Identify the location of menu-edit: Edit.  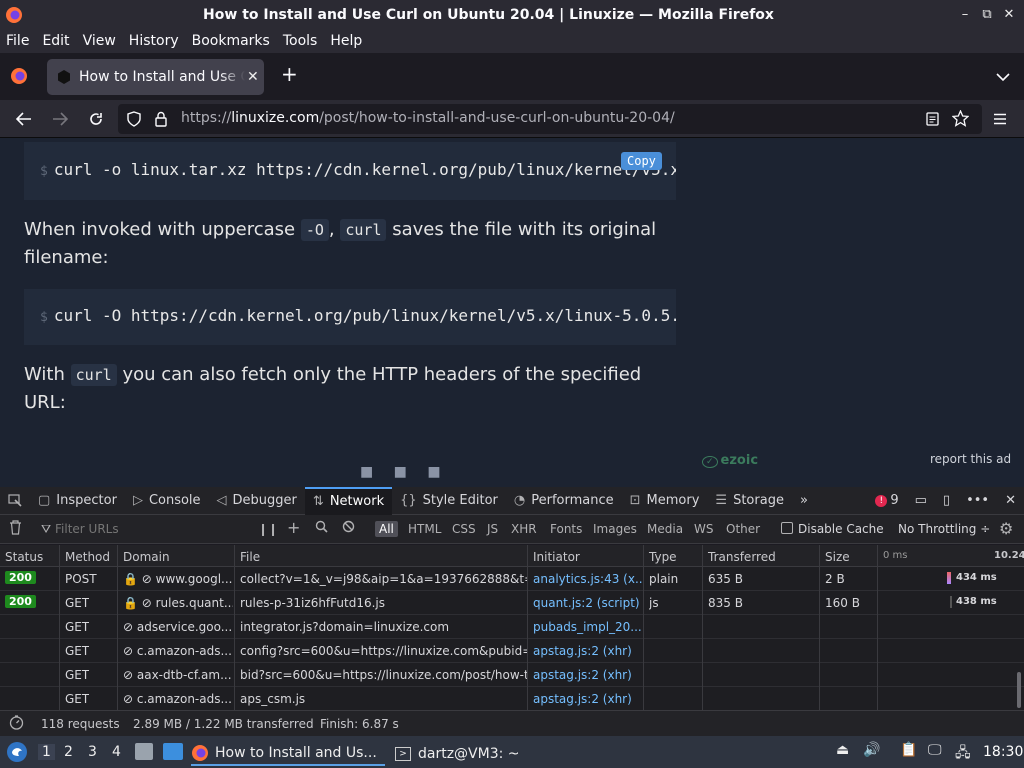
(55, 41).